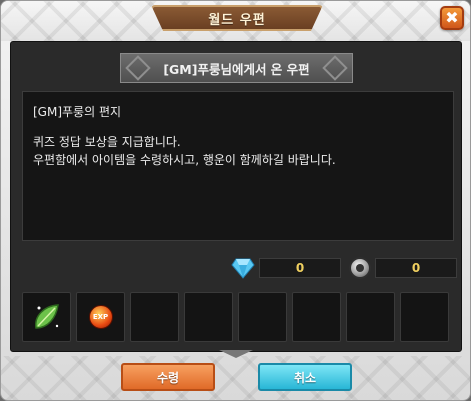 The width and height of the screenshot is (471, 401). I want to click on attachment-slot: EXP, so click(100, 317).